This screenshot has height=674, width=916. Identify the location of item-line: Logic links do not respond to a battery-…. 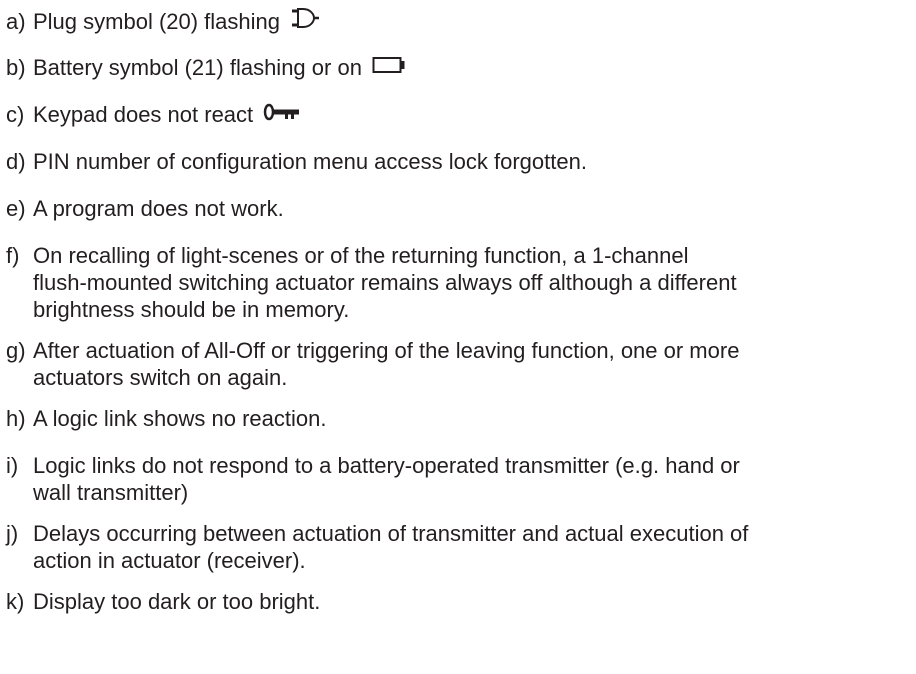
(386, 465).